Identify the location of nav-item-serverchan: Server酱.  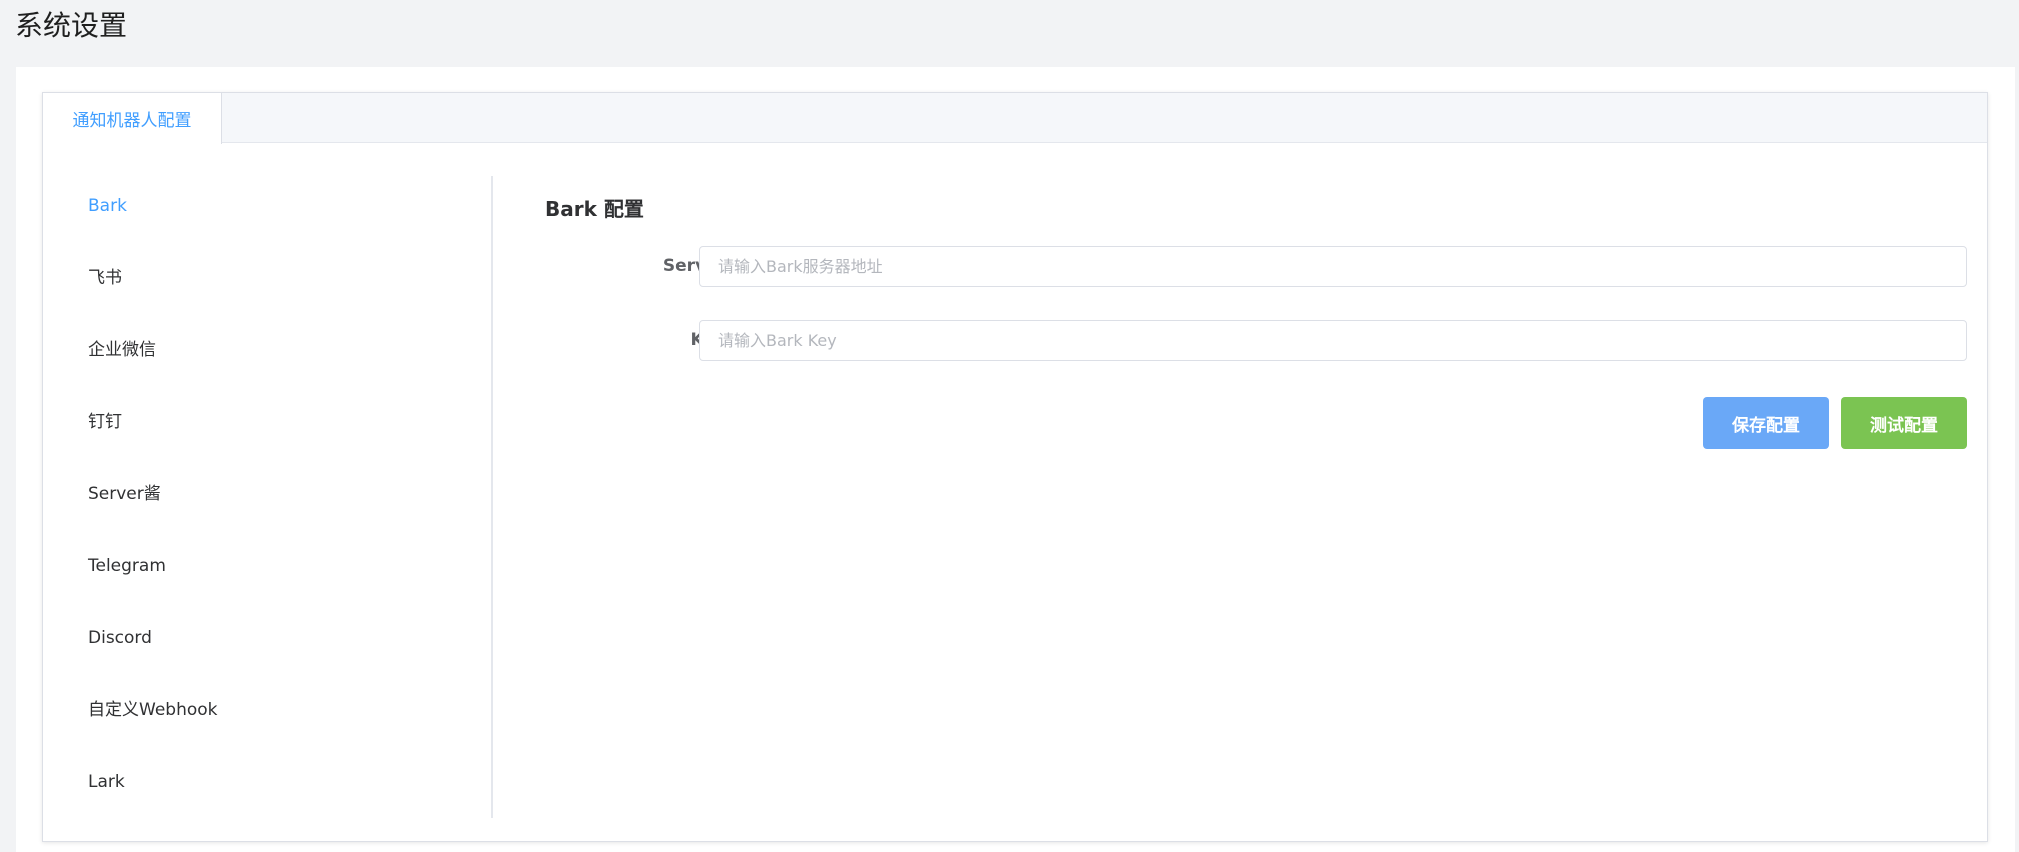
(124, 494).